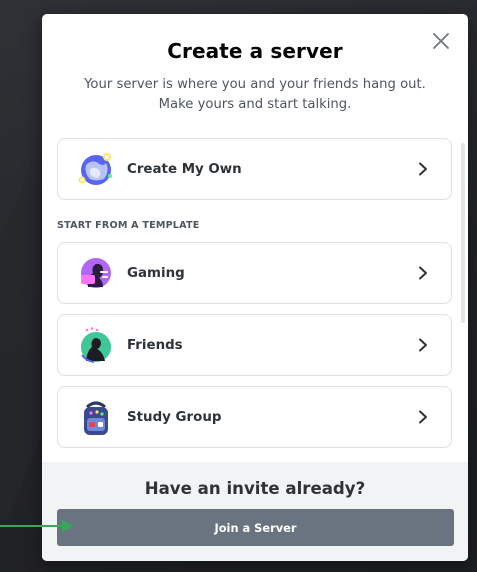 The image size is (477, 572). What do you see at coordinates (96, 418) in the screenshot?
I see `study-group-template-icon` at bounding box center [96, 418].